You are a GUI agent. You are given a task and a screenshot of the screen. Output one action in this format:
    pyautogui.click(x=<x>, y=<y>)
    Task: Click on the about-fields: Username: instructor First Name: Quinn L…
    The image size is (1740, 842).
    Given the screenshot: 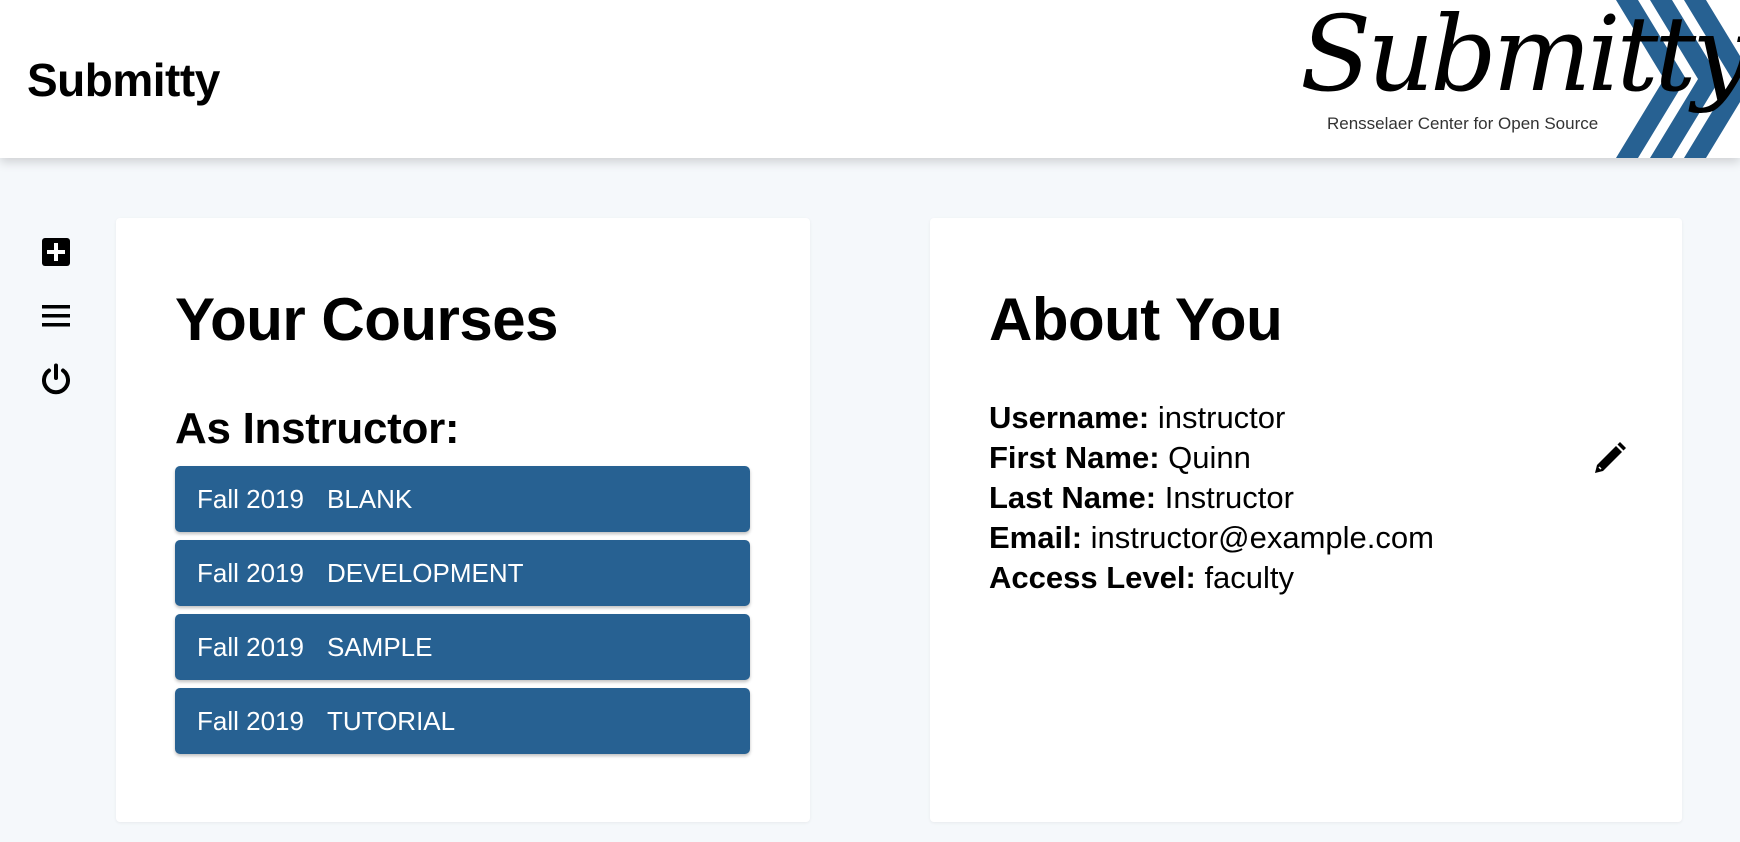 What is the action you would take?
    pyautogui.click(x=1211, y=498)
    